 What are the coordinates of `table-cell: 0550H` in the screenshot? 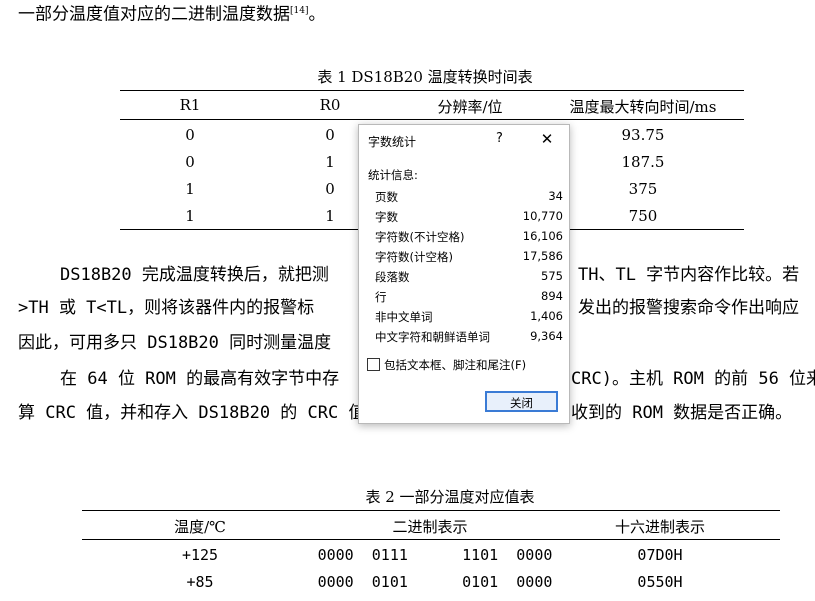 It's located at (660, 582).